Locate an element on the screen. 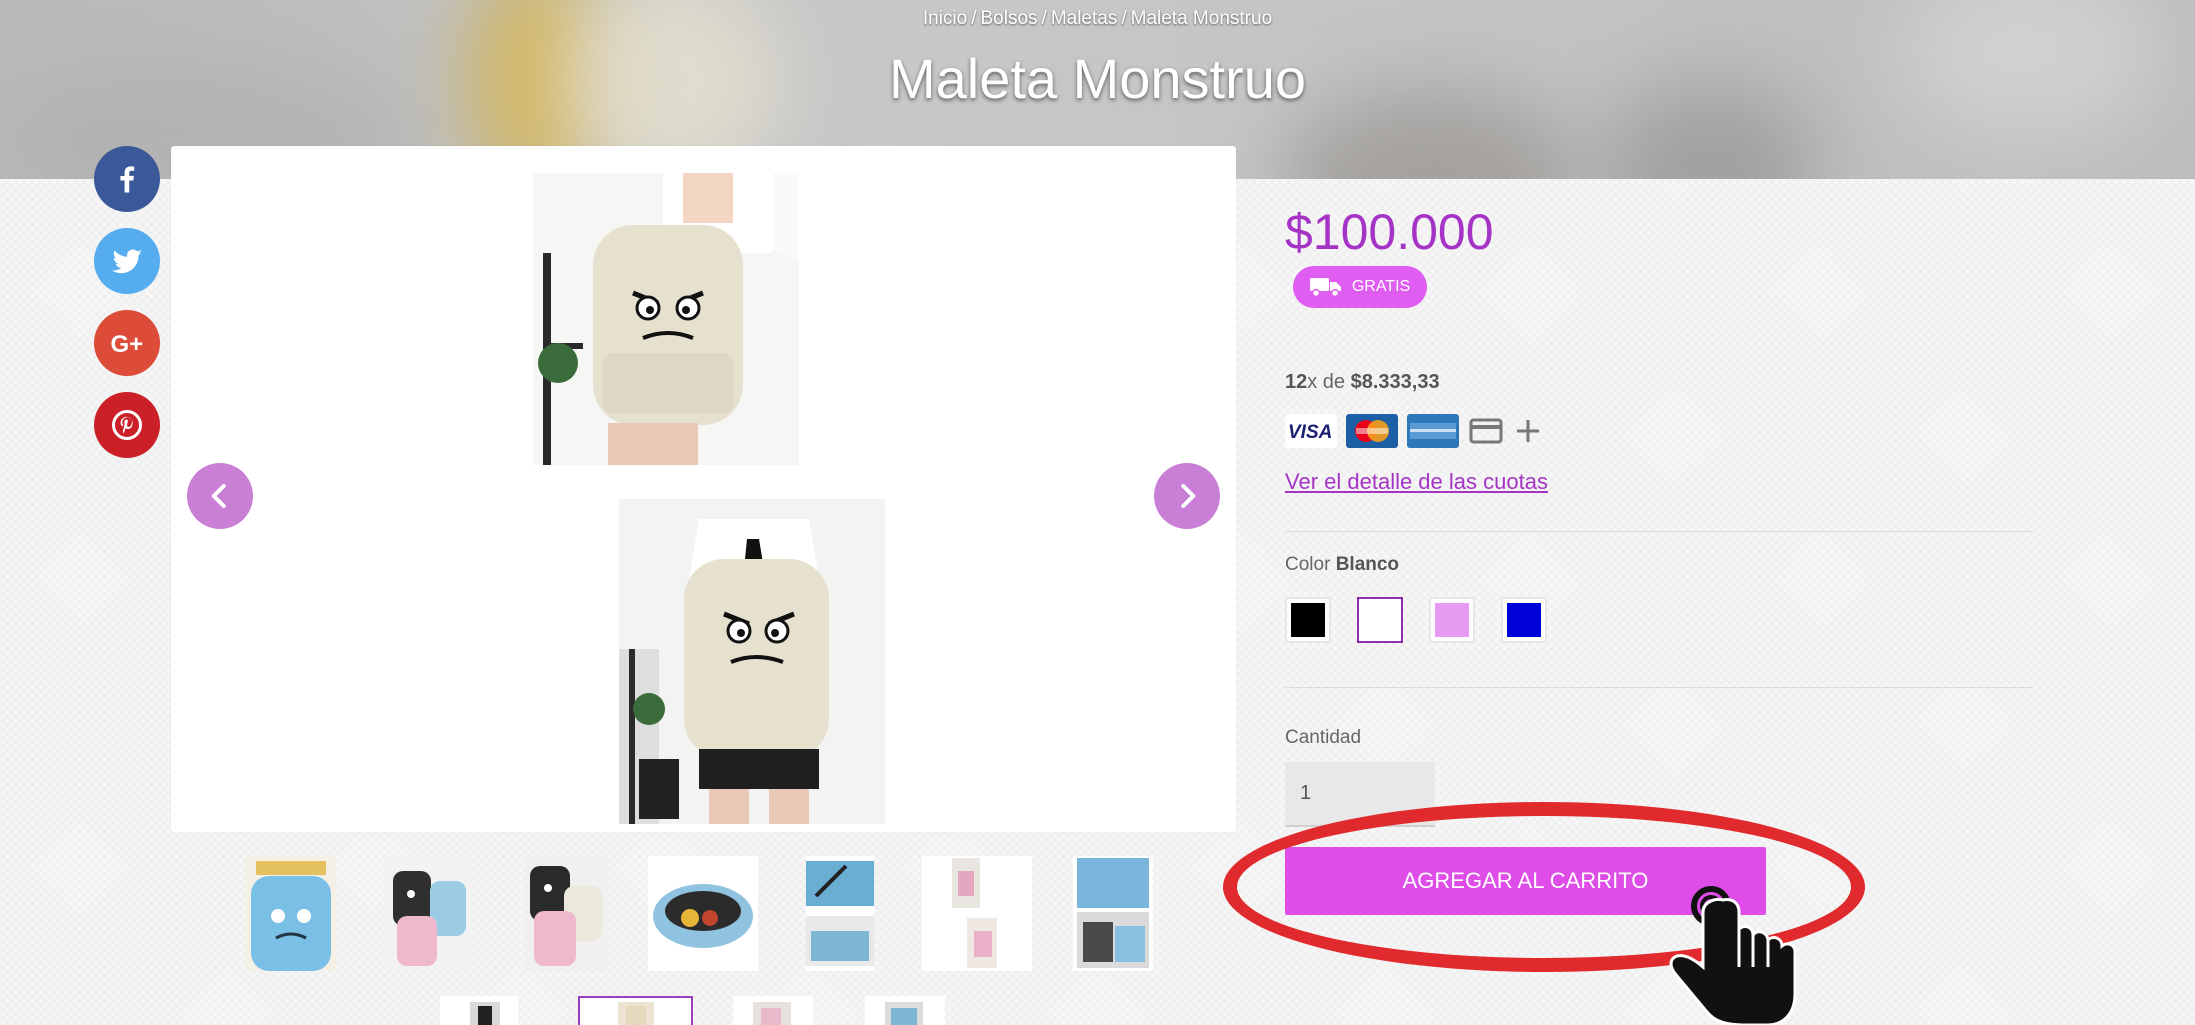  pinterest-icon is located at coordinates (127, 425).